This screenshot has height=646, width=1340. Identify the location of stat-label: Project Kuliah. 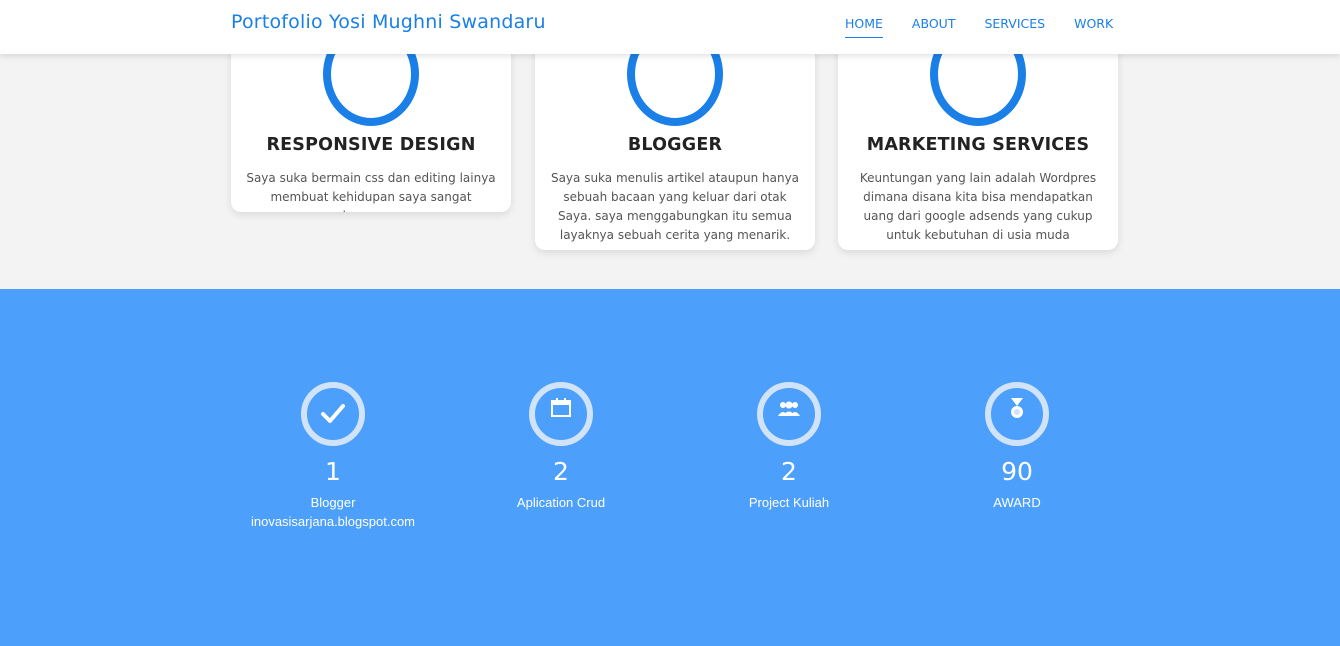
(789, 502).